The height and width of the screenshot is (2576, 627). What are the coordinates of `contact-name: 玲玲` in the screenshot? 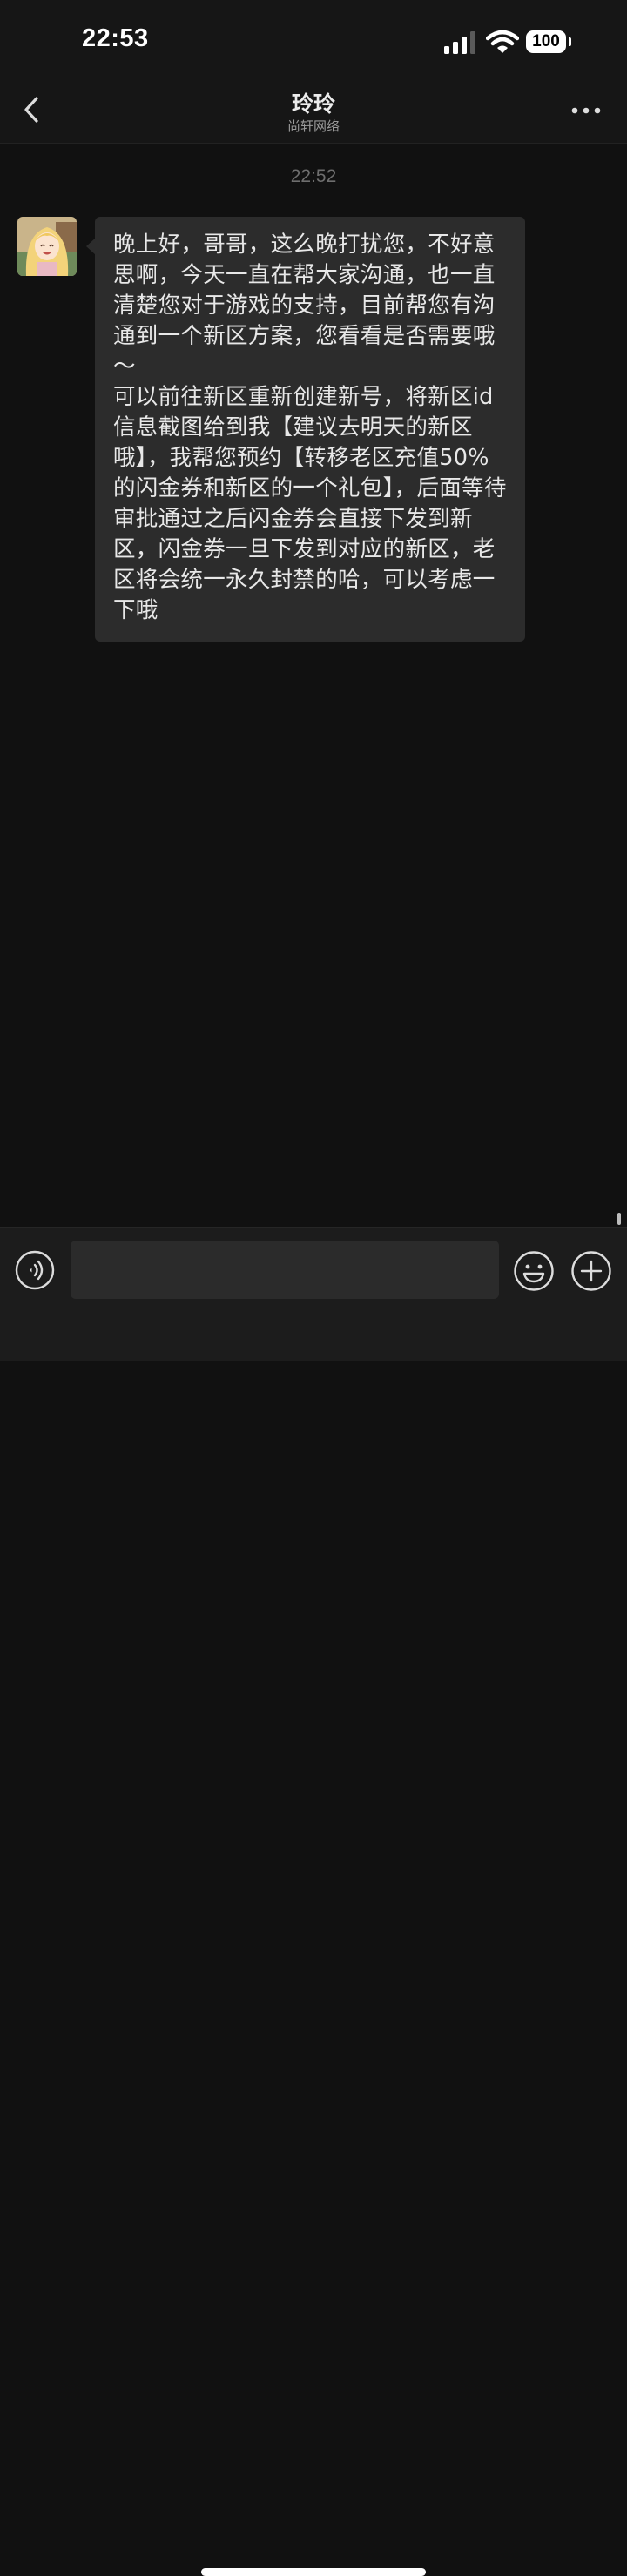 It's located at (313, 104).